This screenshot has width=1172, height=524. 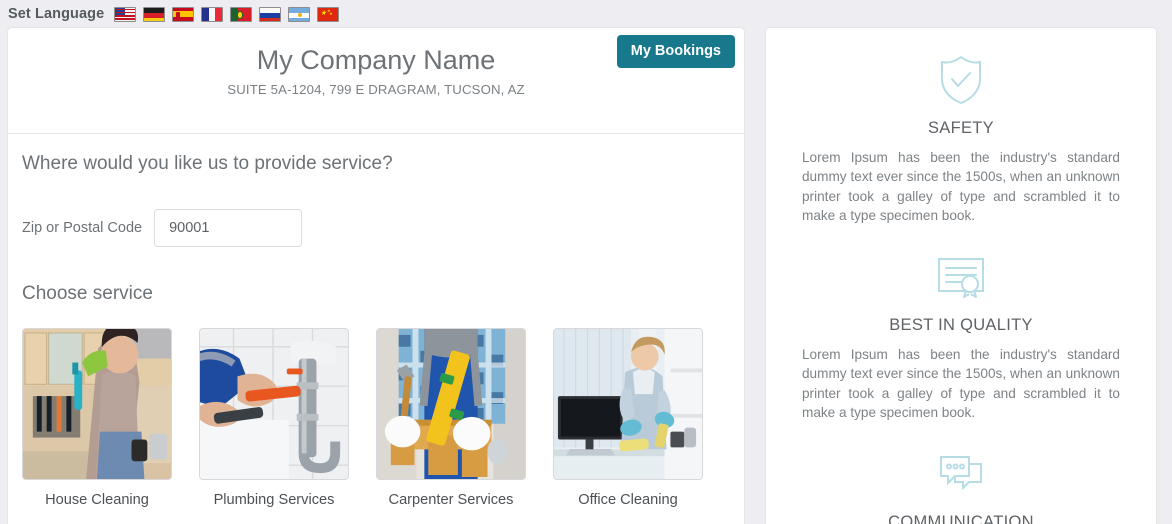 I want to click on chat-bubbles-icon, so click(x=961, y=474).